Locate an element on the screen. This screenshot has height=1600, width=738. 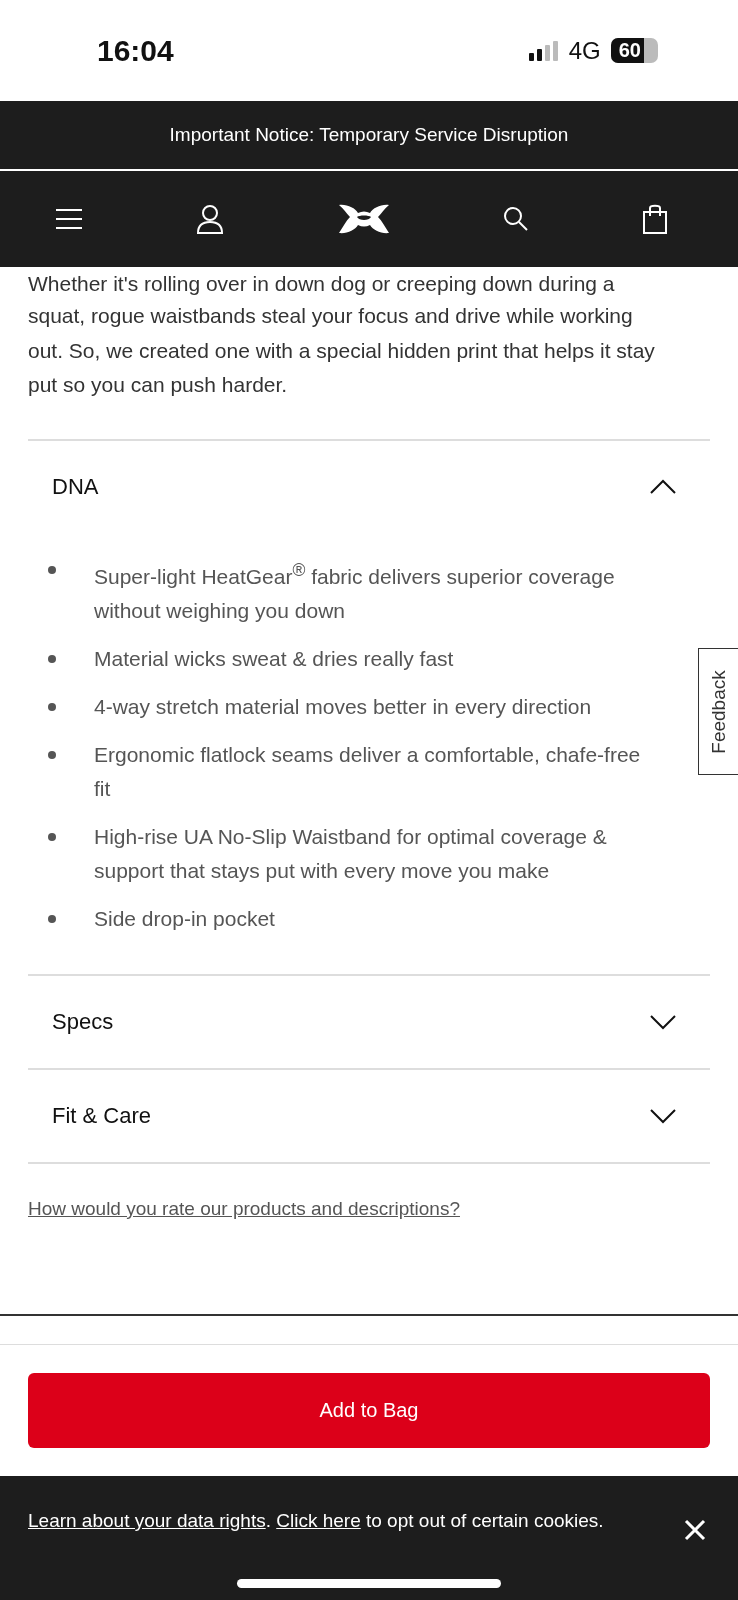
add-to-bag-button: Add to Bag is located at coordinates (369, 1410).